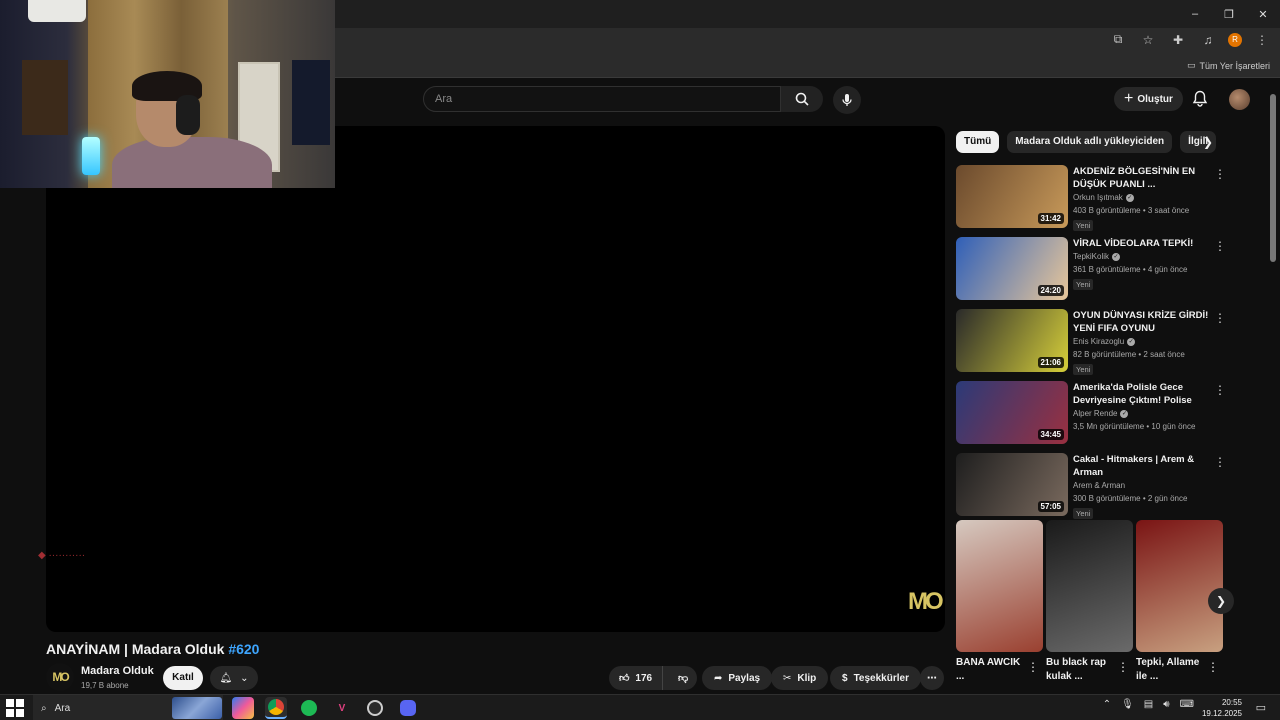 The image size is (1280, 720). What do you see at coordinates (1221, 601) in the screenshot?
I see `shorts-next-chevron-icon: ❯` at bounding box center [1221, 601].